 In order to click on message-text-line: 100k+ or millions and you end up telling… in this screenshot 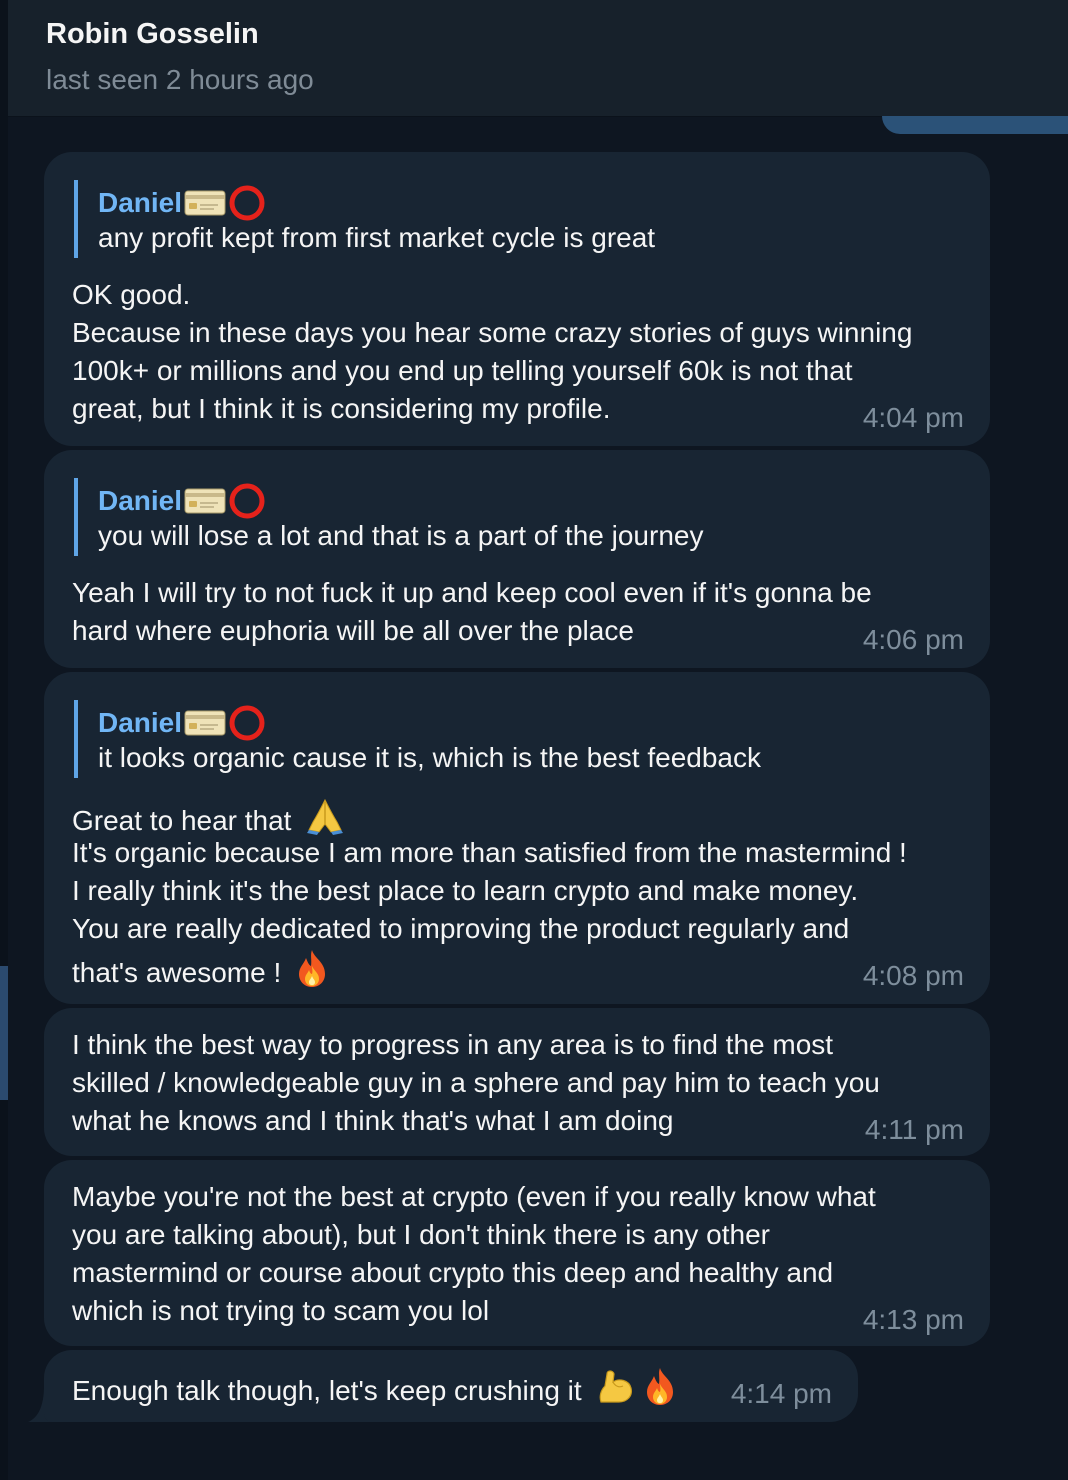, I will do `click(462, 370)`.